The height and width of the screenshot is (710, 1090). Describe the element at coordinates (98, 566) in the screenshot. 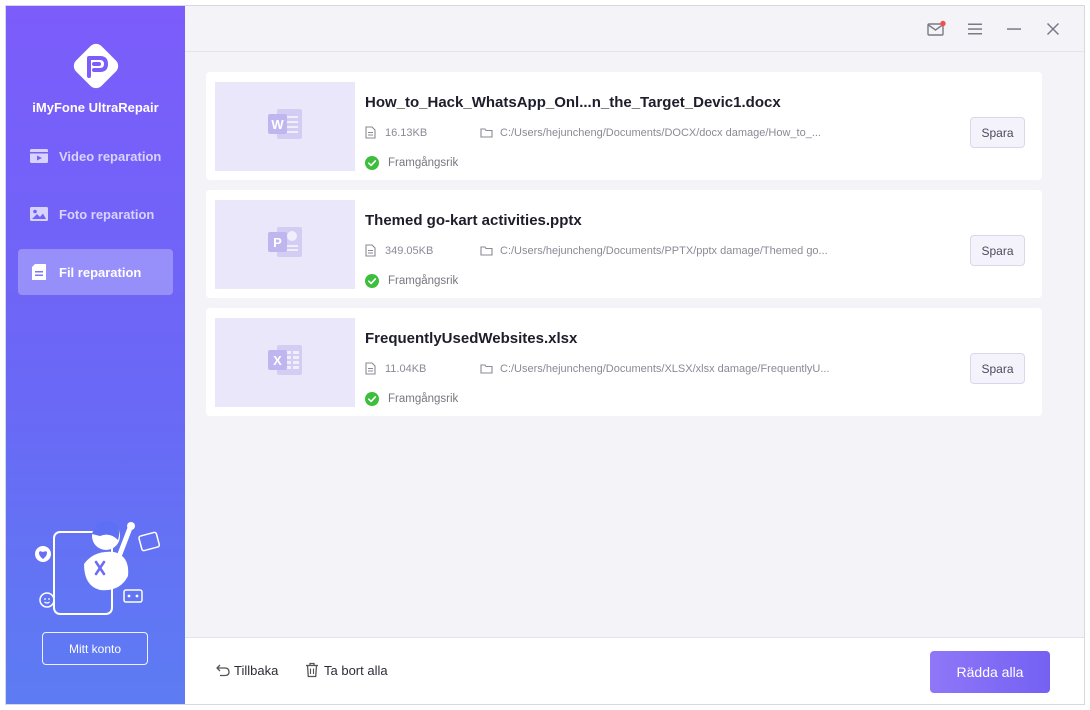

I see `user-illustration` at that location.